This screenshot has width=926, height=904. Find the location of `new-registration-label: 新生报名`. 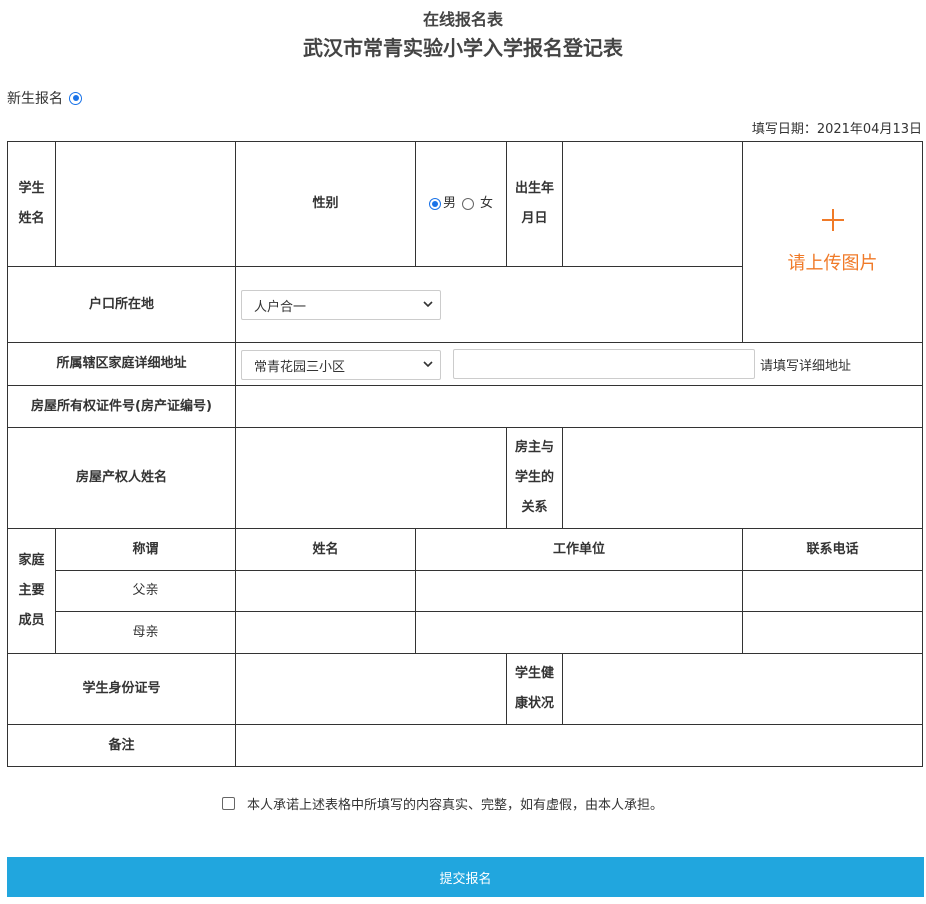

new-registration-label: 新生报名 is located at coordinates (35, 99).